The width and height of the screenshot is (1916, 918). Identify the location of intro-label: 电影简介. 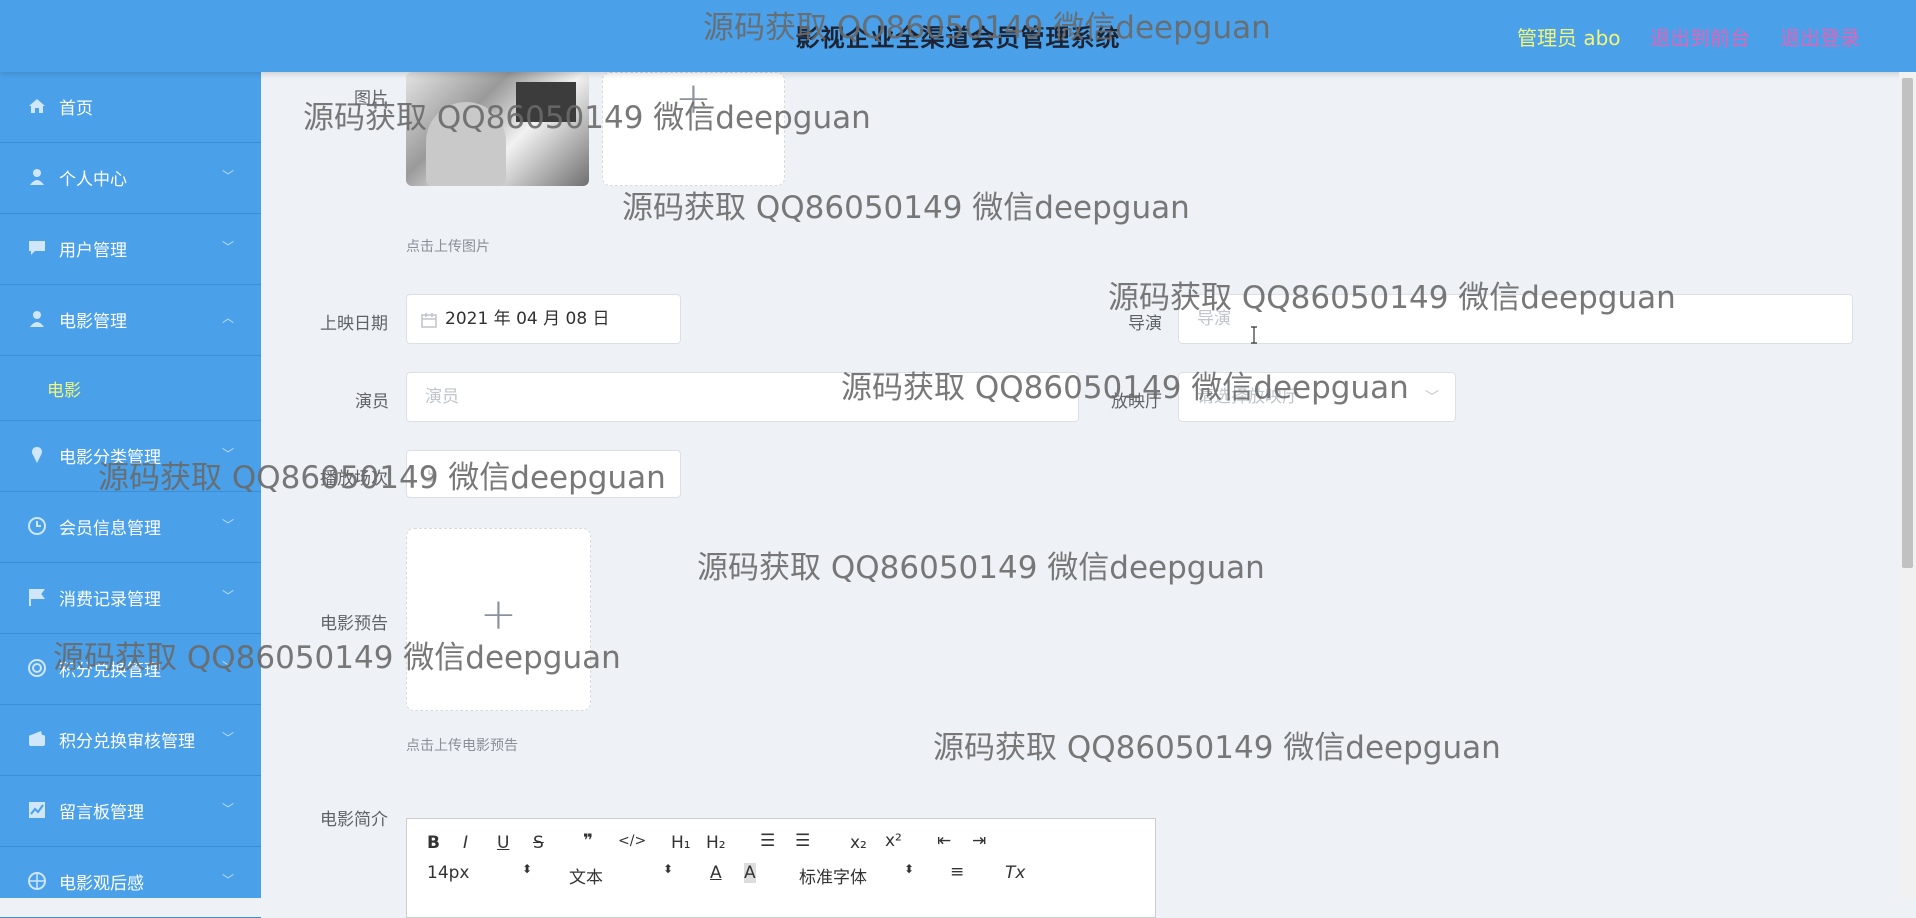
(354, 820).